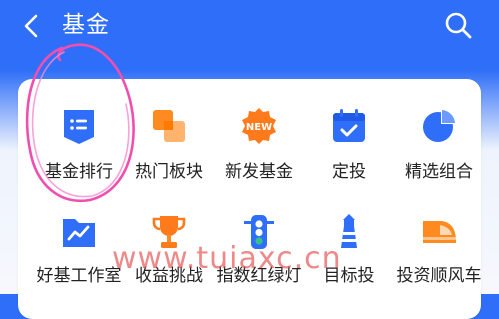 This screenshot has height=319, width=499. What do you see at coordinates (439, 172) in the screenshot?
I see `menu-item-label: 精选组合` at bounding box center [439, 172].